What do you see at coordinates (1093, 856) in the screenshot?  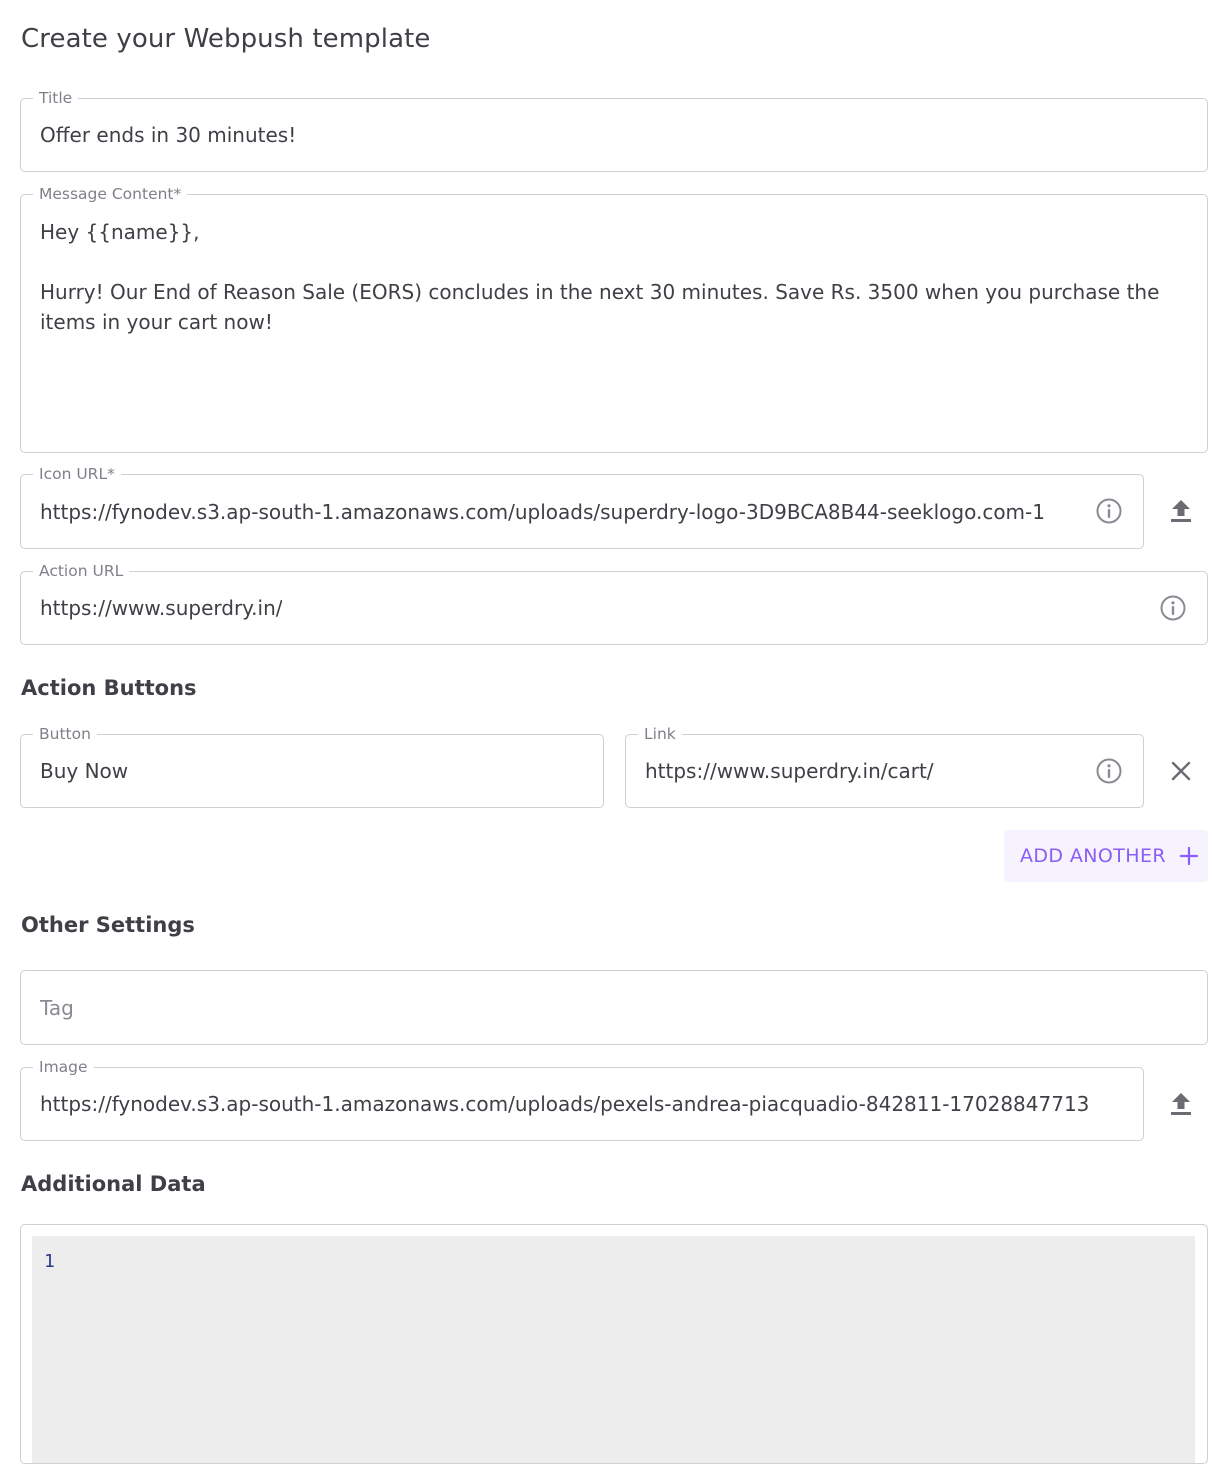 I see `add-another-label: ADD ANOTHER` at bounding box center [1093, 856].